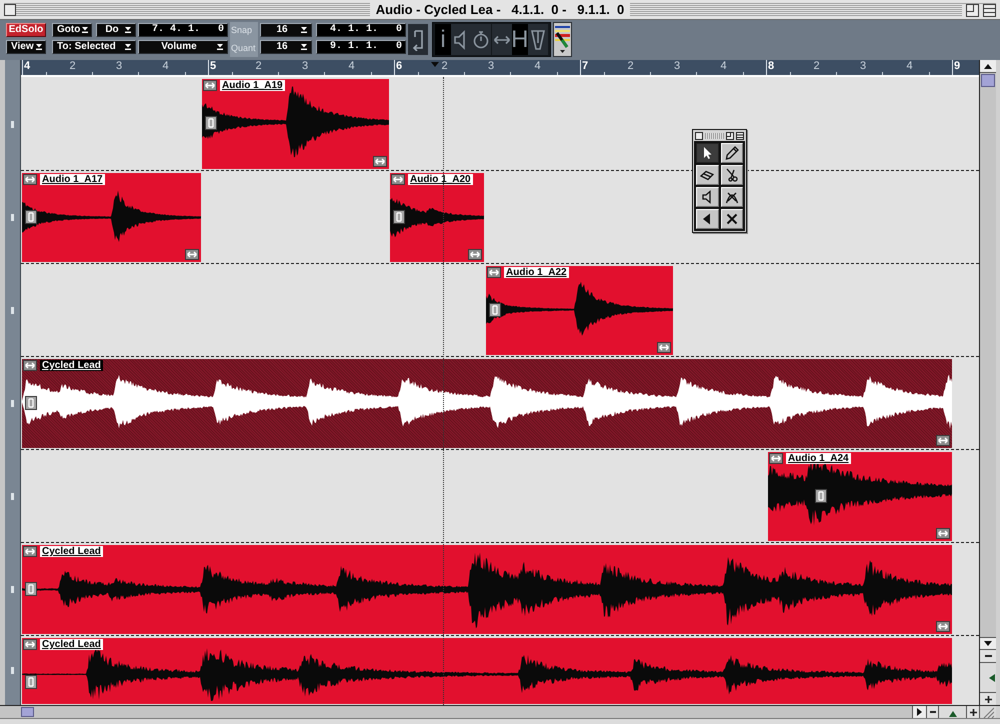  What do you see at coordinates (536, 272) in the screenshot?
I see `clip-name: Audio 1_A22` at bounding box center [536, 272].